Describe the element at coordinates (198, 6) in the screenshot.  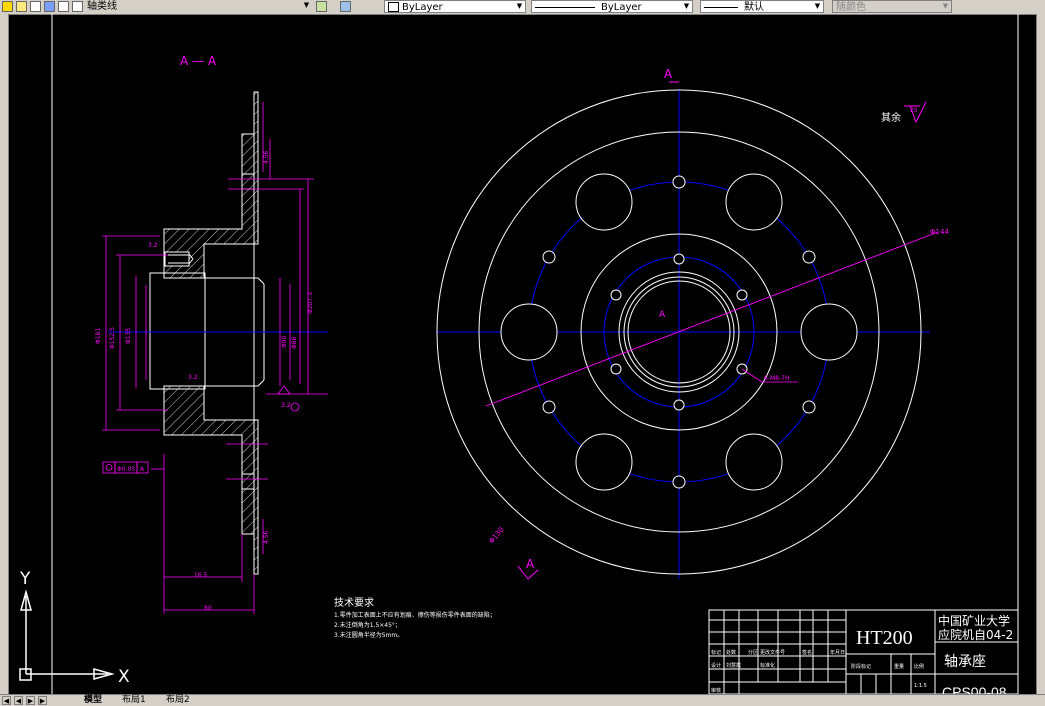
I see `layer-dropdown: 轴类线 ▼` at that location.